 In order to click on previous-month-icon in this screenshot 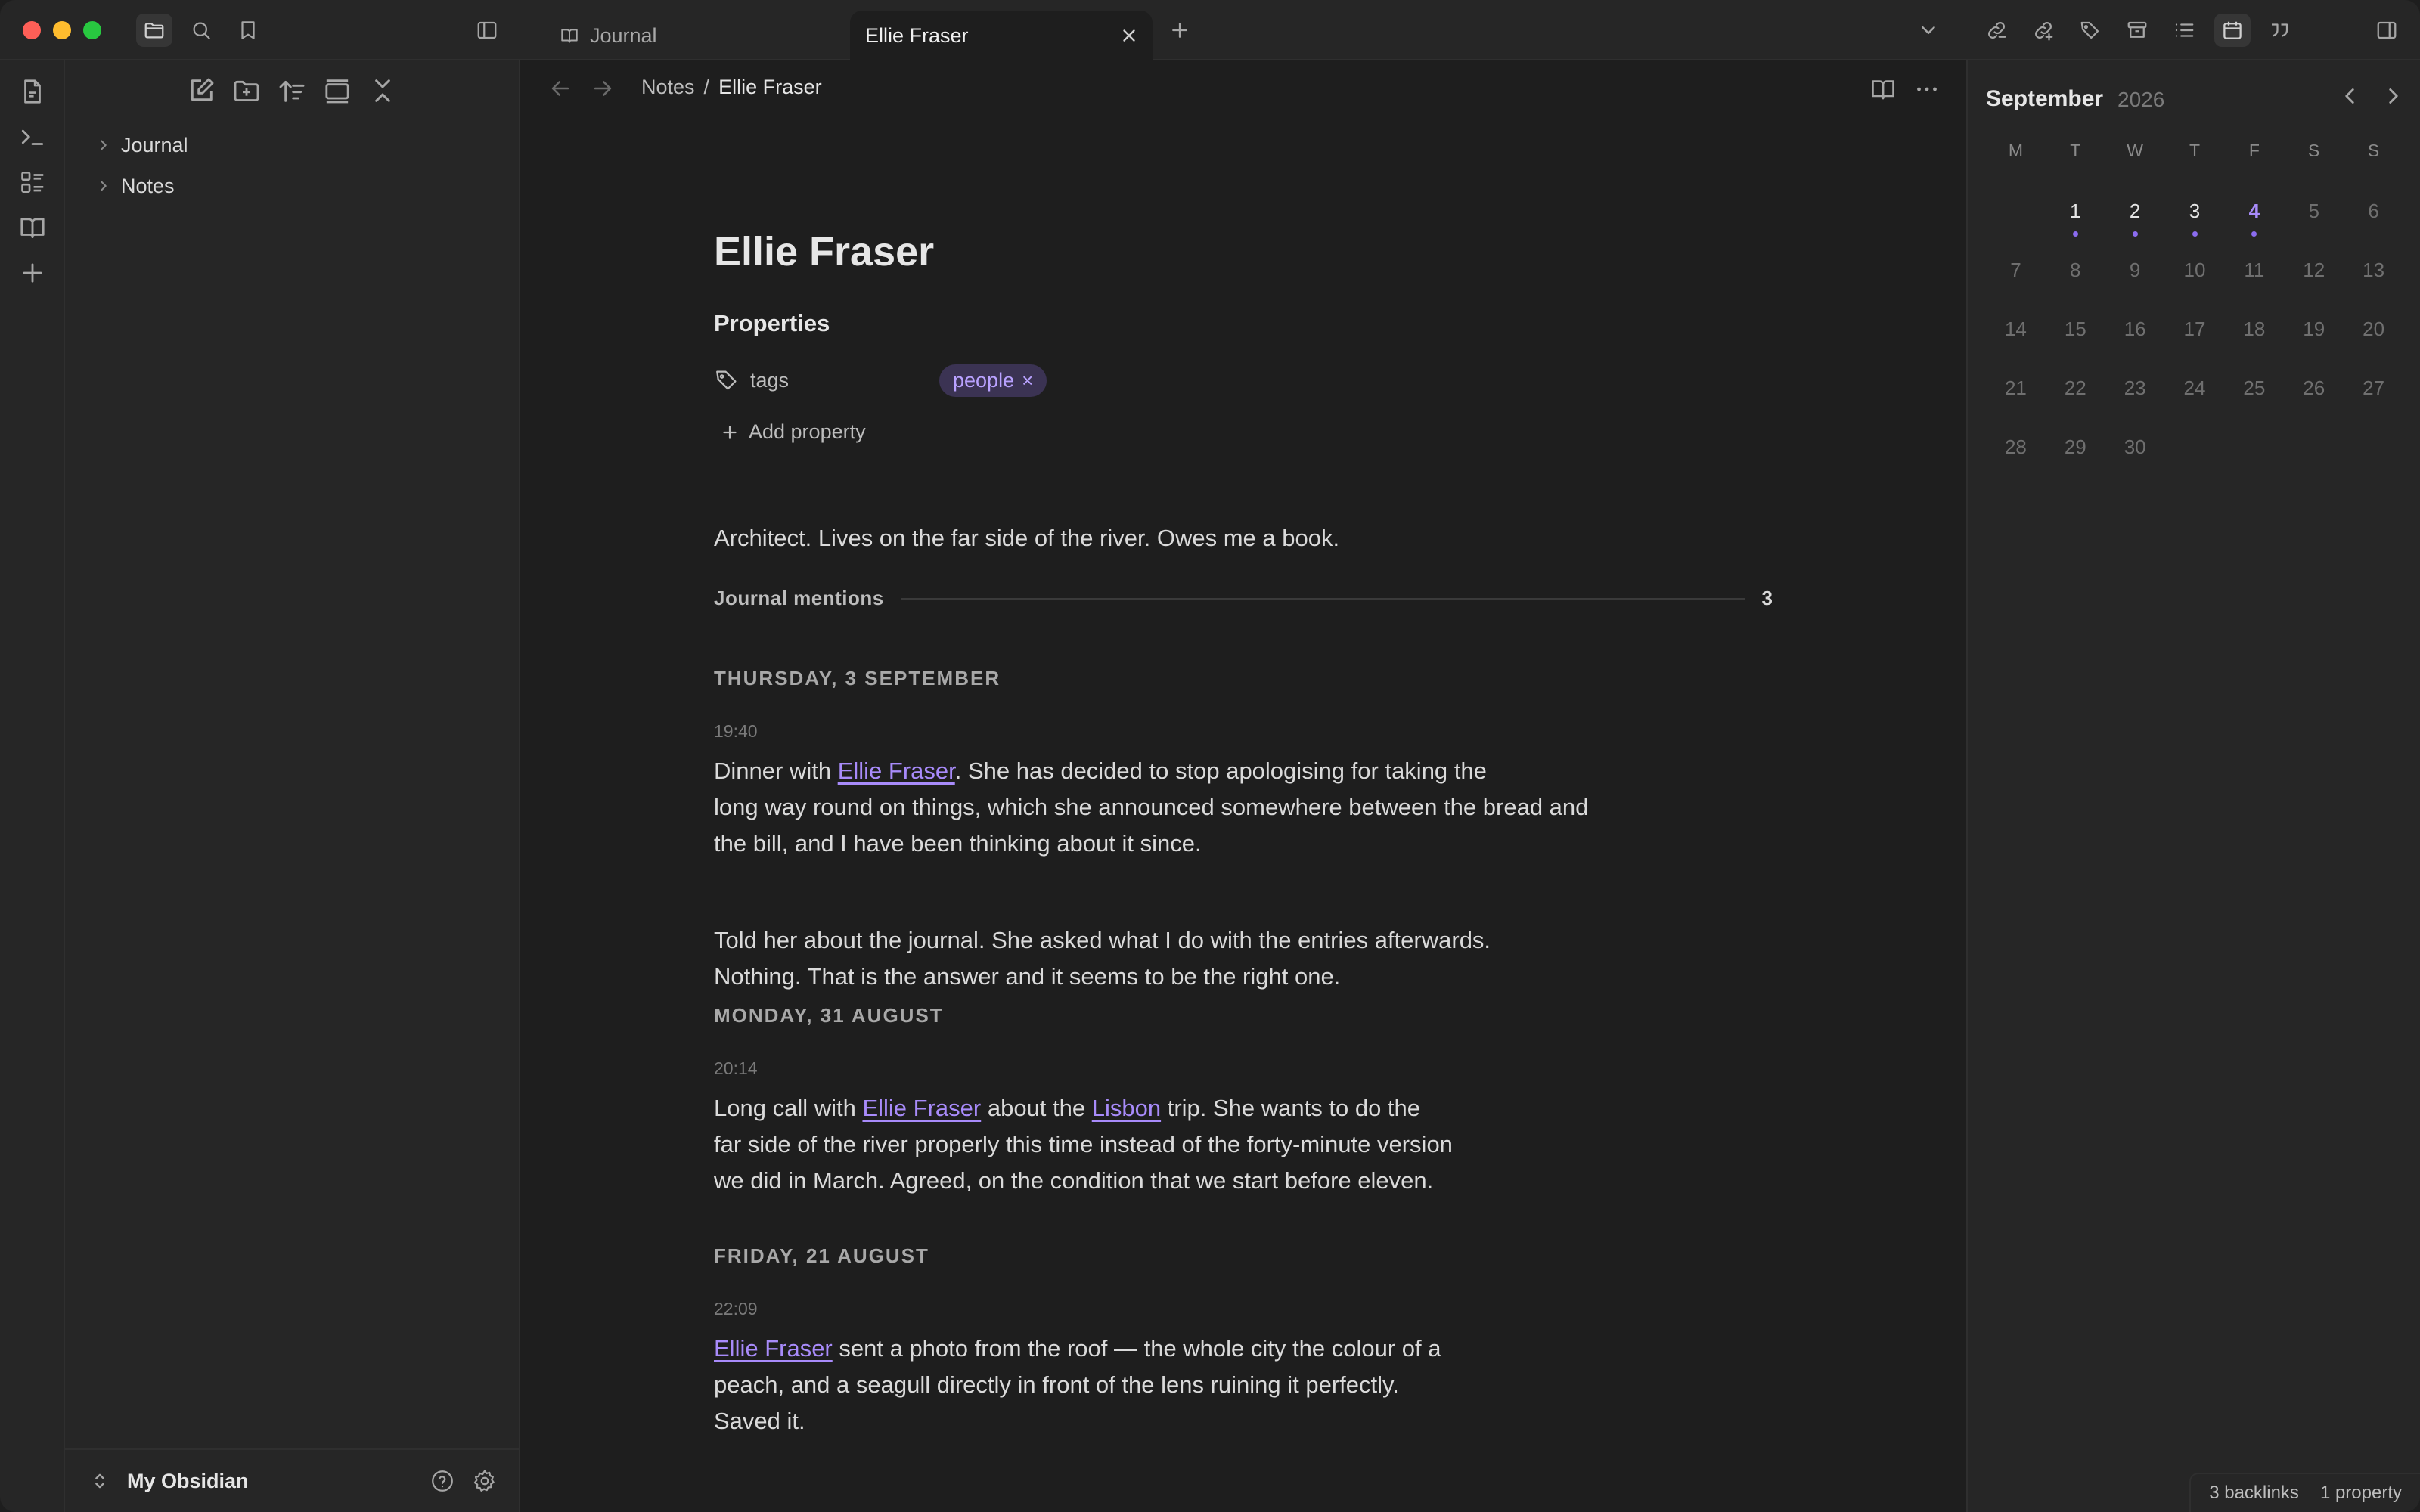, I will do `click(2350, 96)`.